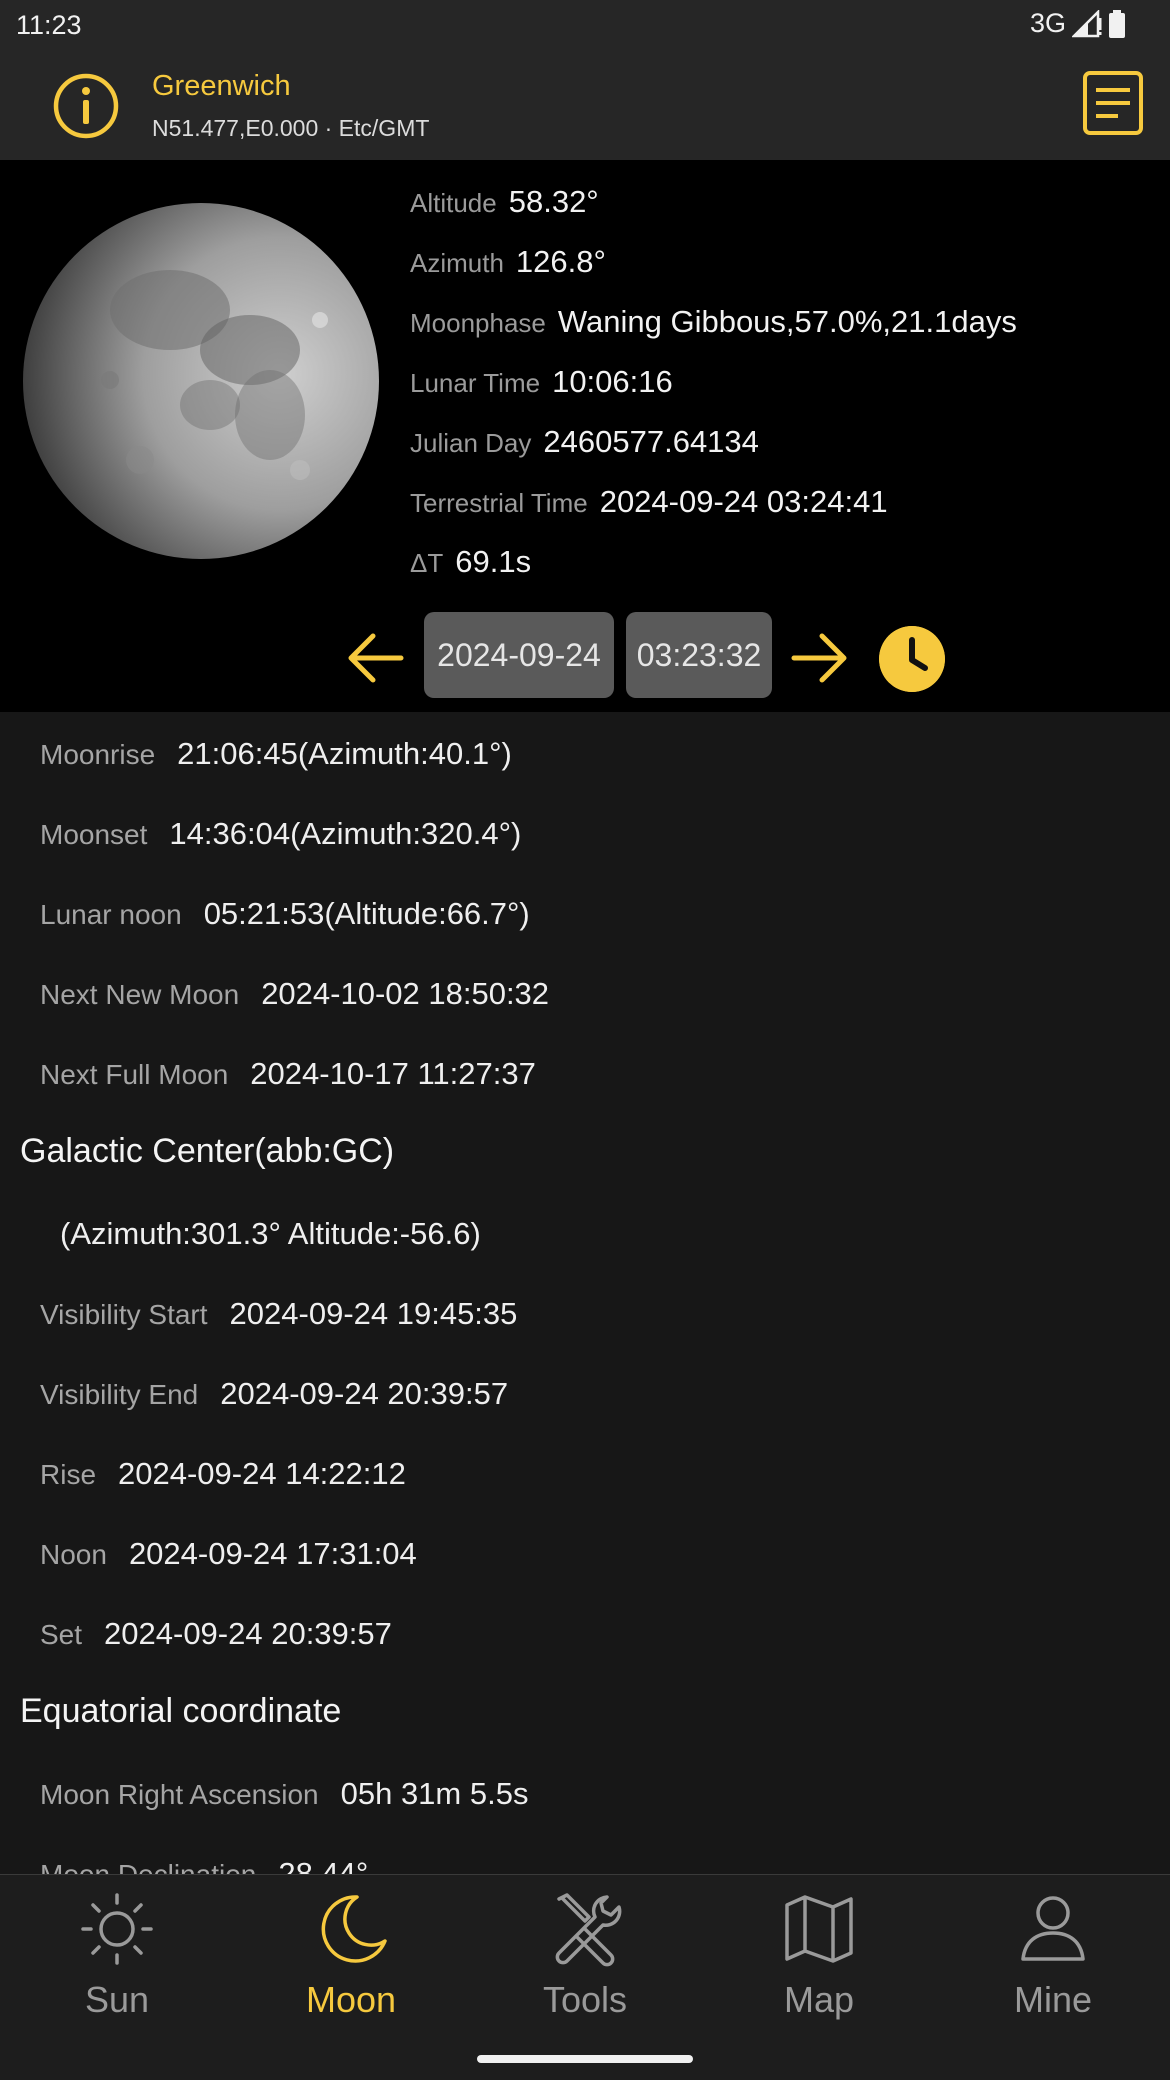 The height and width of the screenshot is (2080, 1170). I want to click on clock-icon, so click(912, 659).